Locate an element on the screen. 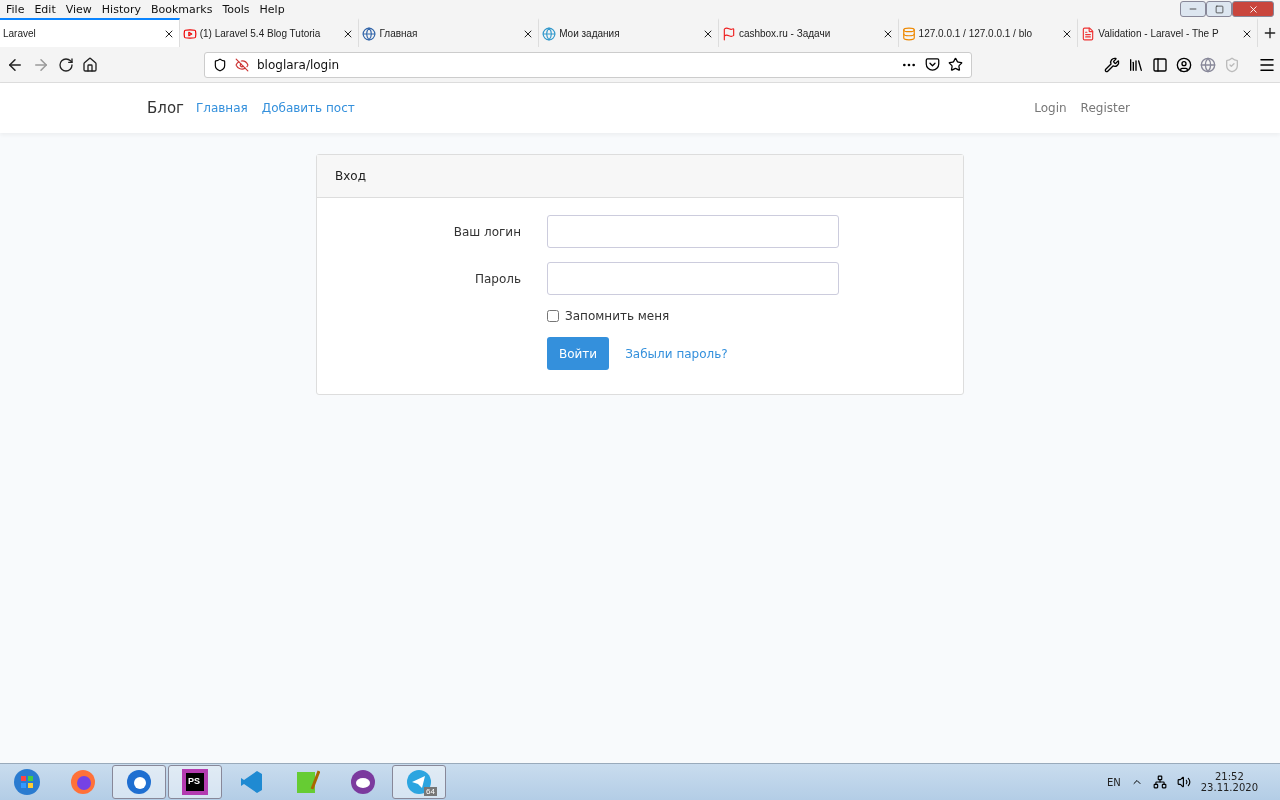 This screenshot has width=1280, height=800. extension-icon is located at coordinates (1208, 64).